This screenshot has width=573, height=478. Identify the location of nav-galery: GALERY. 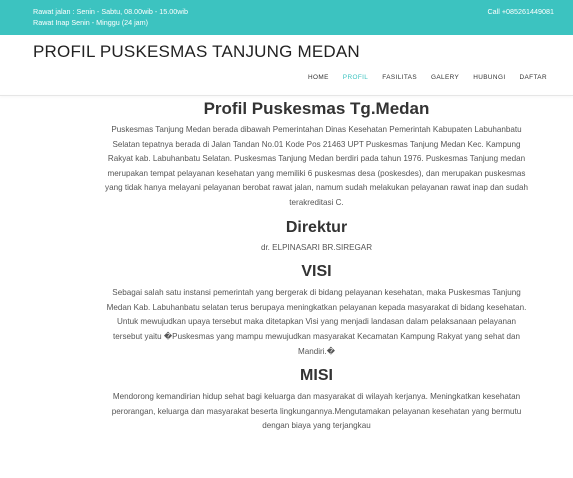
(445, 77).